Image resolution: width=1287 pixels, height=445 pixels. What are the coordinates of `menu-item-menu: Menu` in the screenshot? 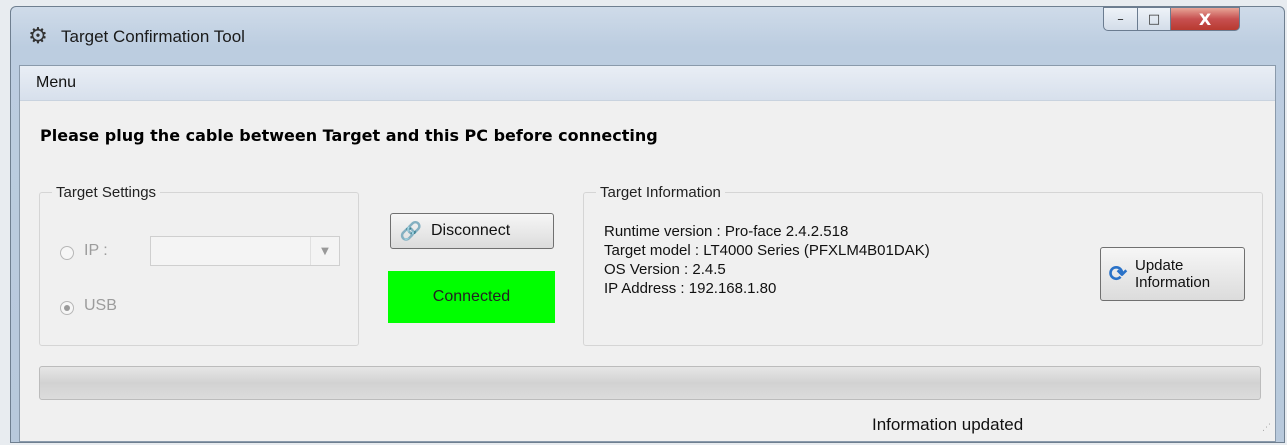 It's located at (56, 83).